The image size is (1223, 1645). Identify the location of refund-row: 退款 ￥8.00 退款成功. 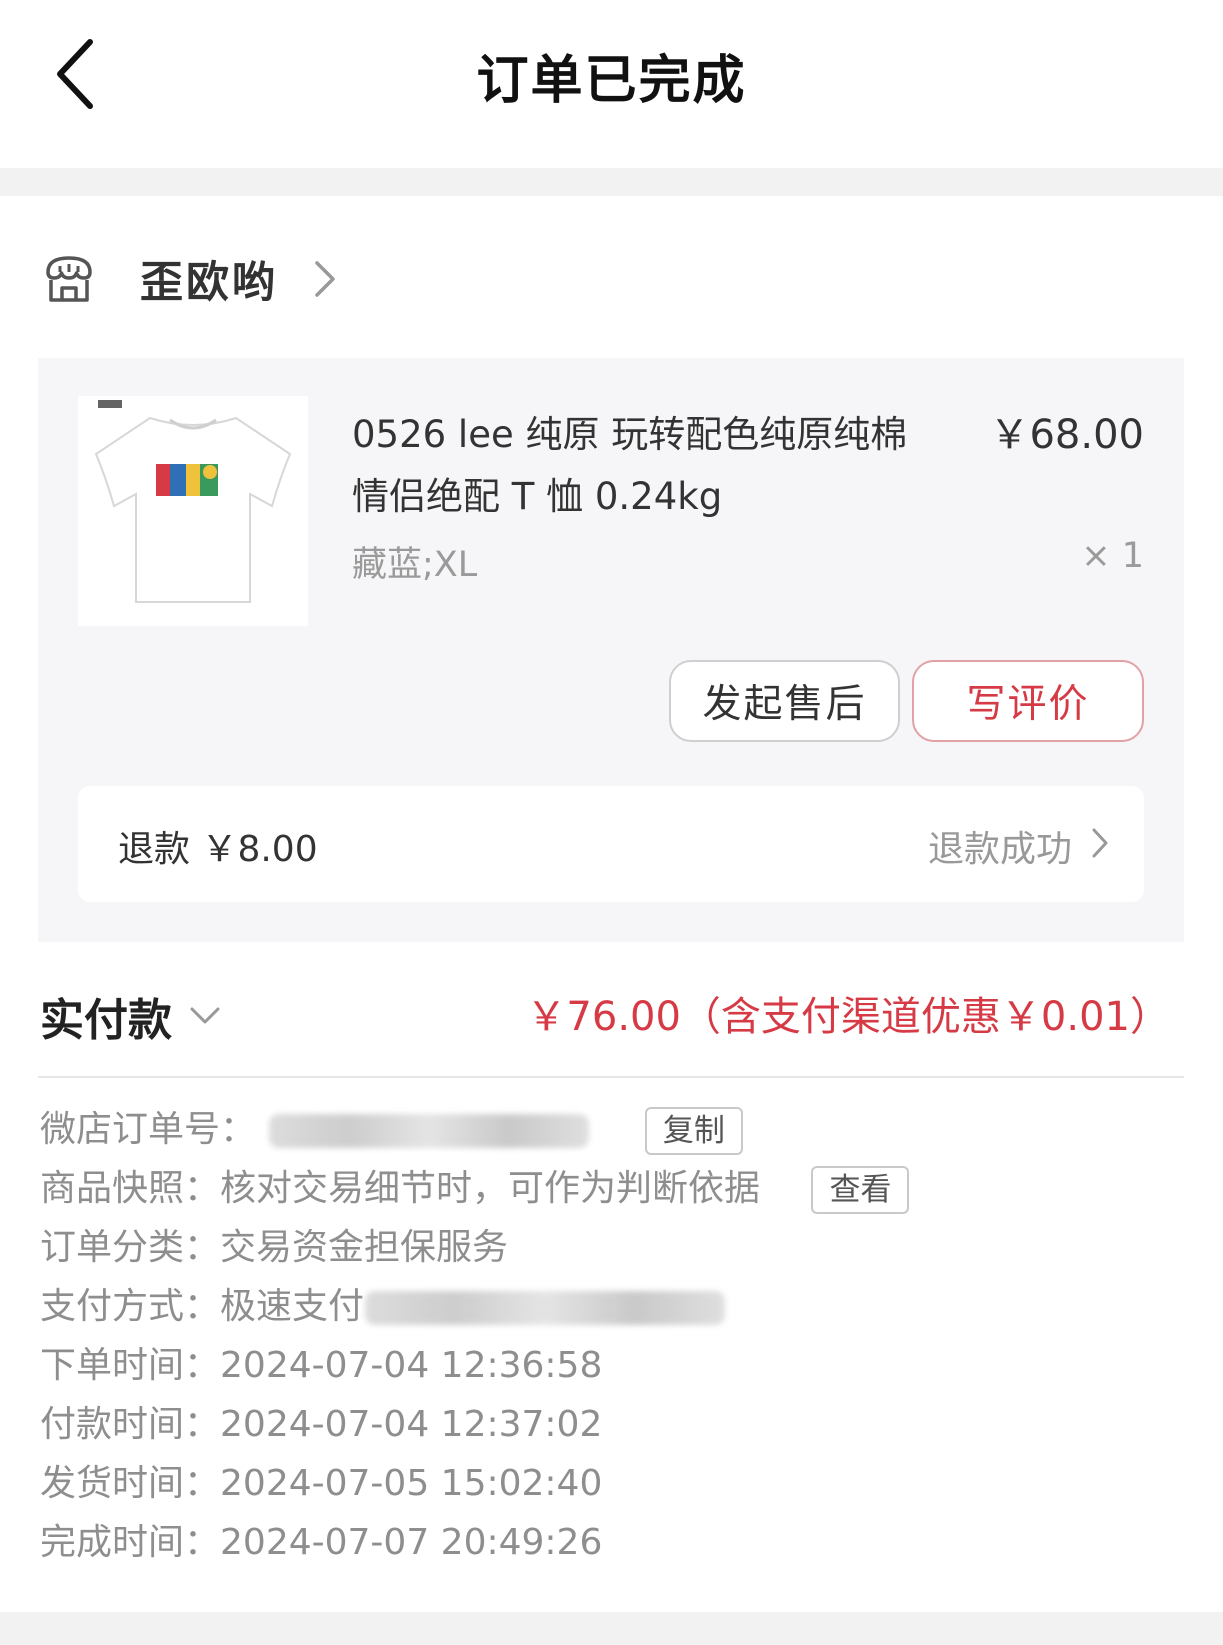
(611, 844).